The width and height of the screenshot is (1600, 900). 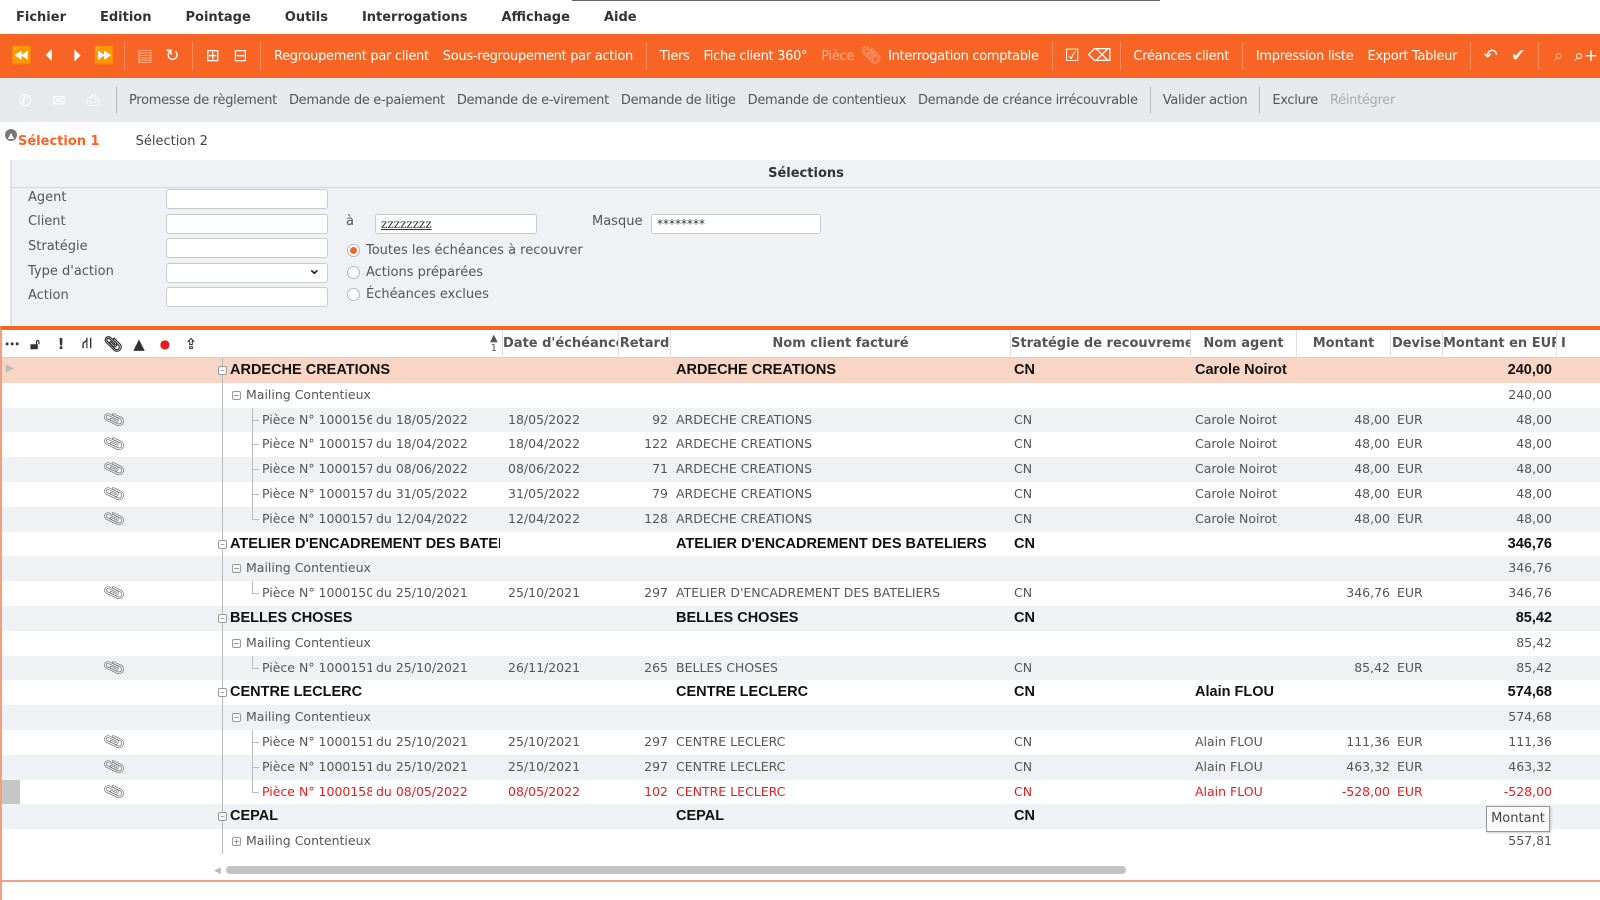 What do you see at coordinates (172, 141) in the screenshot?
I see `tab-selection-2: Sélection 2` at bounding box center [172, 141].